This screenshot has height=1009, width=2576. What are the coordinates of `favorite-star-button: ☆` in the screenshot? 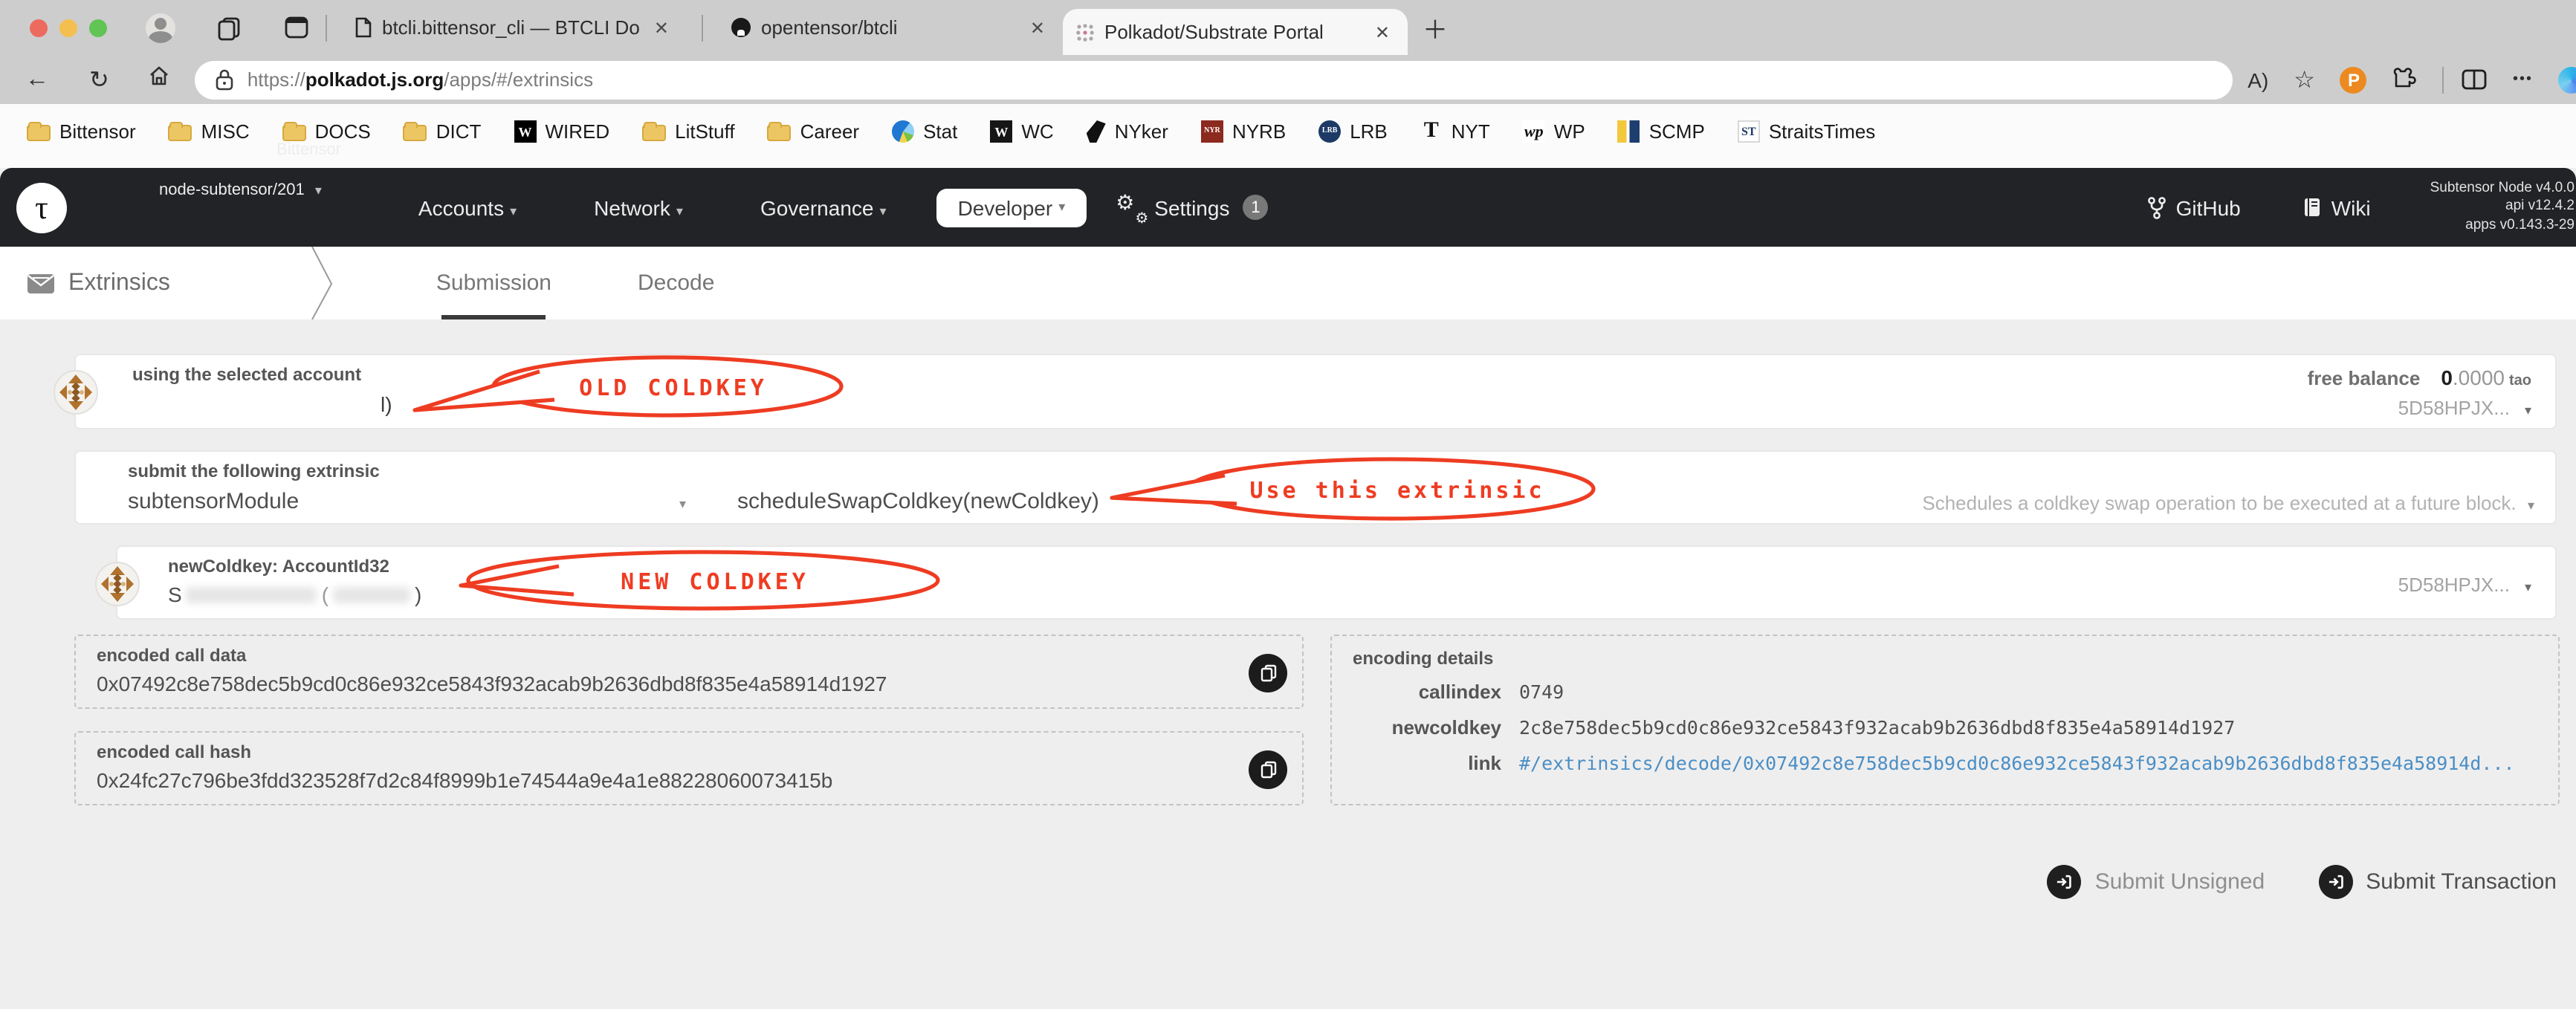 It's located at (2304, 79).